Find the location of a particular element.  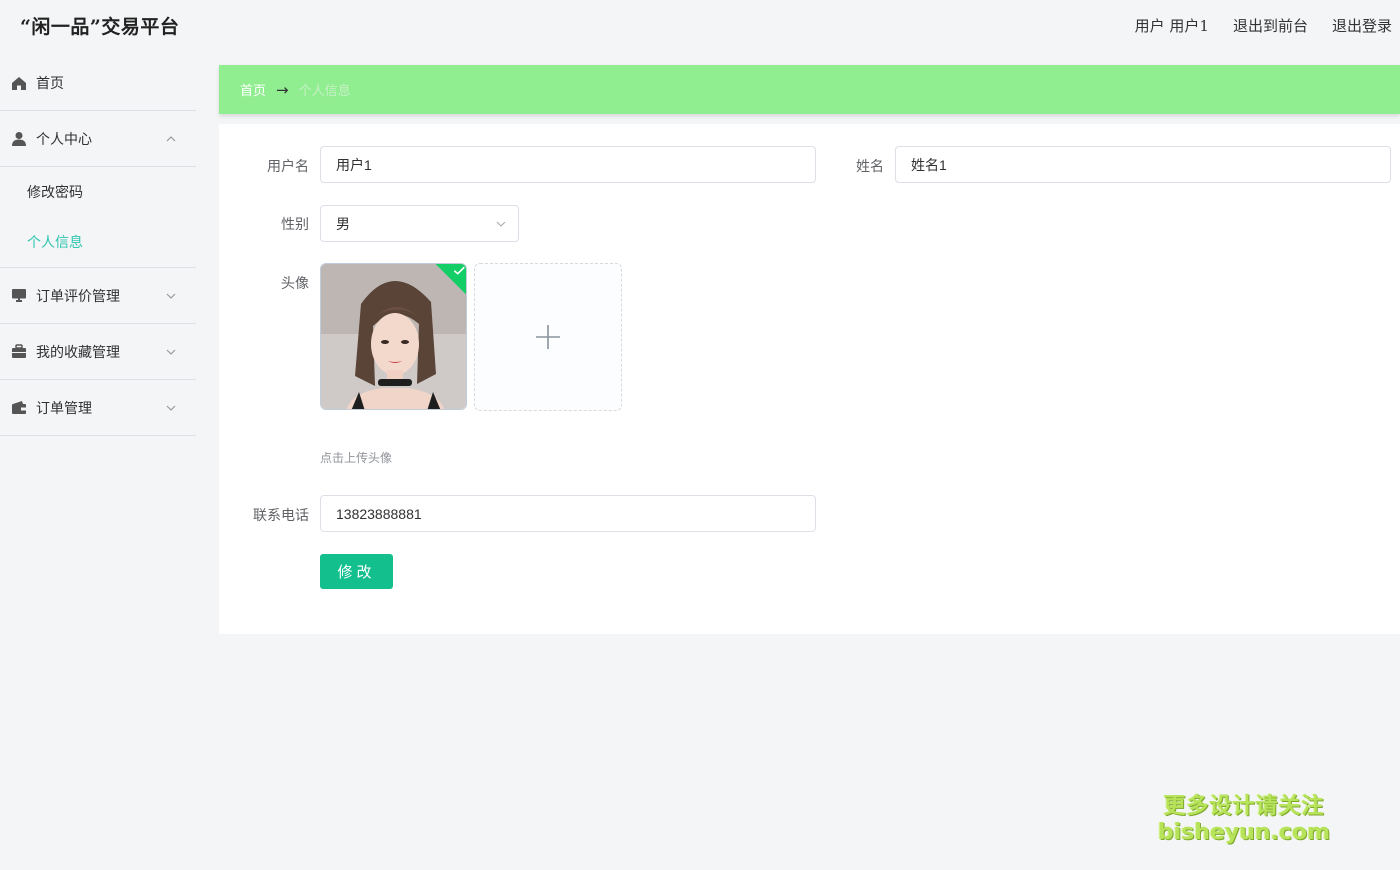

phone-label: 联系电话 is located at coordinates (281, 516).